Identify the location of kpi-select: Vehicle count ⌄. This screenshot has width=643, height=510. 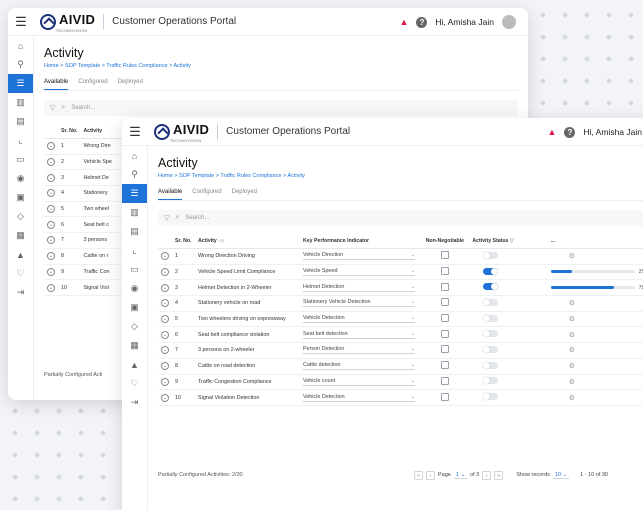
(359, 382).